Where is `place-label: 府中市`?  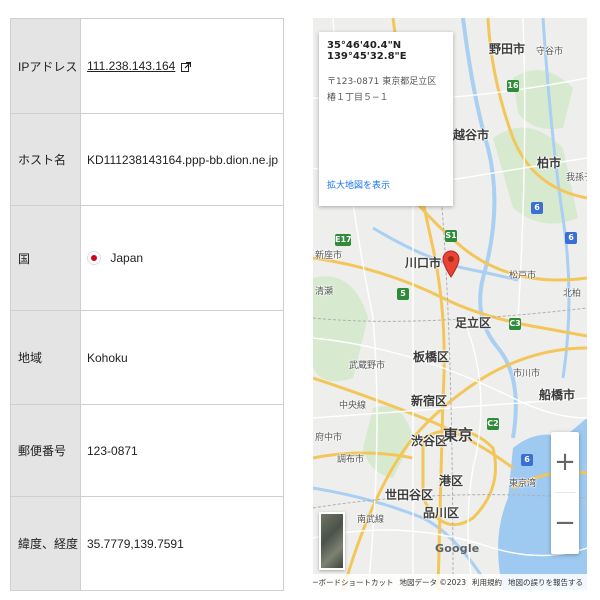 place-label: 府中市 is located at coordinates (329, 438).